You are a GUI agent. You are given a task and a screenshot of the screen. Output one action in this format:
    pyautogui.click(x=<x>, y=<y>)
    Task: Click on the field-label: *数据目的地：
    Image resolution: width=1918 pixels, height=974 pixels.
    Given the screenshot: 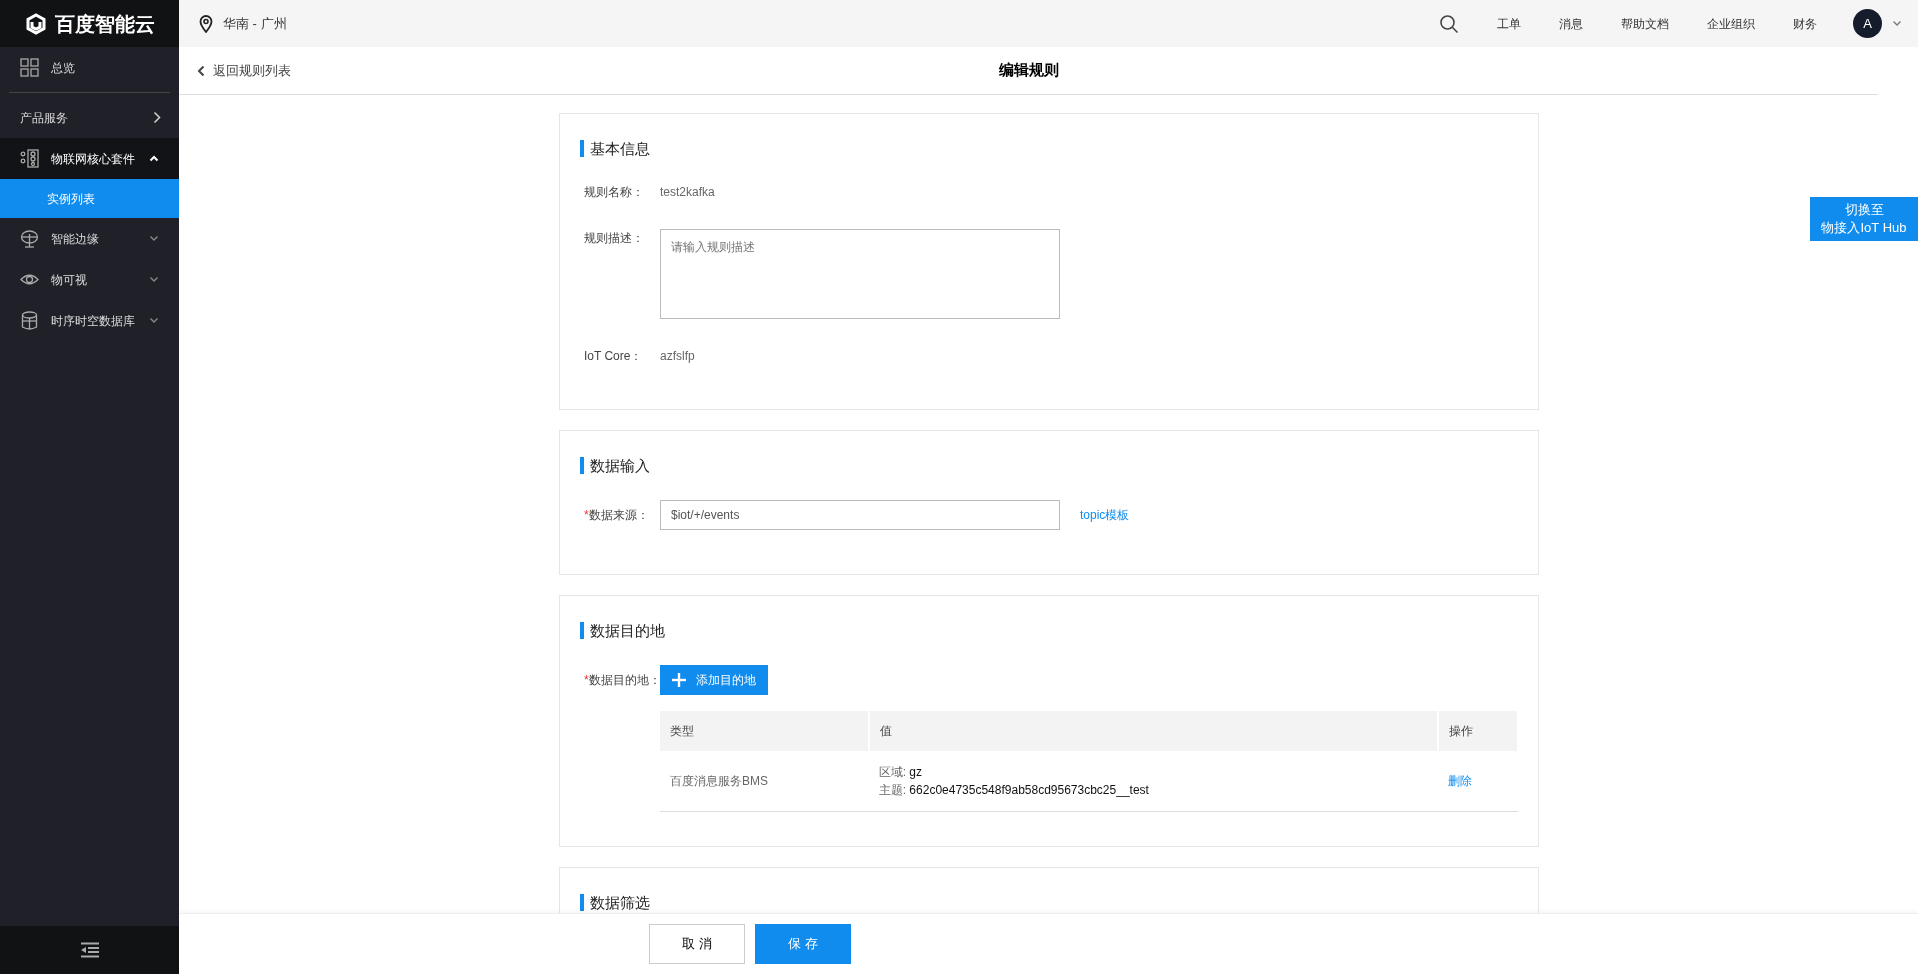 What is the action you would take?
    pyautogui.click(x=621, y=680)
    